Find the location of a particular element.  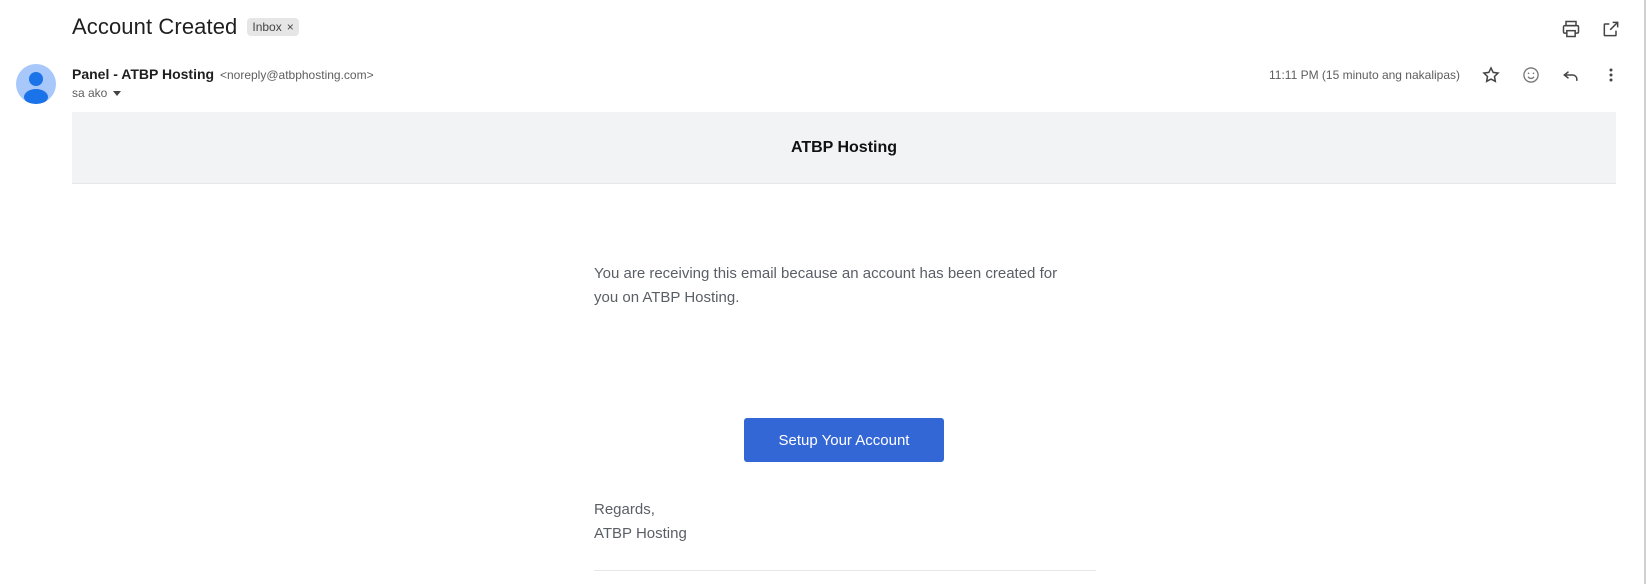

open-in-new-window-icon is located at coordinates (1611, 29).